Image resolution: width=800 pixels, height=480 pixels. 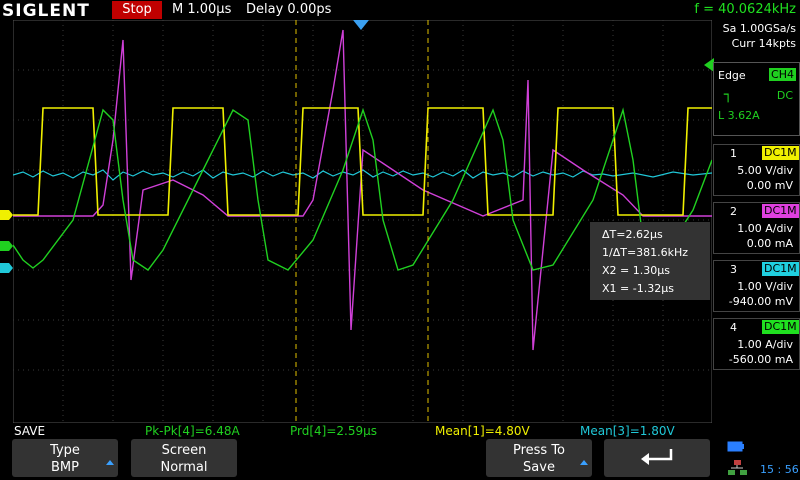 I want to click on cursor-x1-readout: X1 = -1.32µs, so click(x=638, y=288).